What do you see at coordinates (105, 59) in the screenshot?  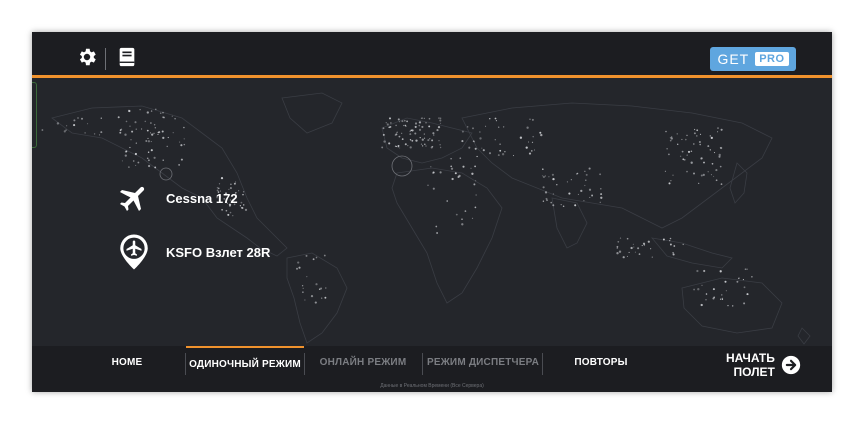 I see `header-divider` at bounding box center [105, 59].